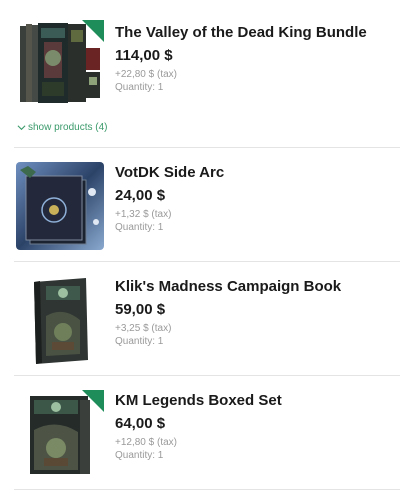 This screenshot has height=500, width=400. I want to click on product-tax: +3,25 $ (tax), so click(143, 328).